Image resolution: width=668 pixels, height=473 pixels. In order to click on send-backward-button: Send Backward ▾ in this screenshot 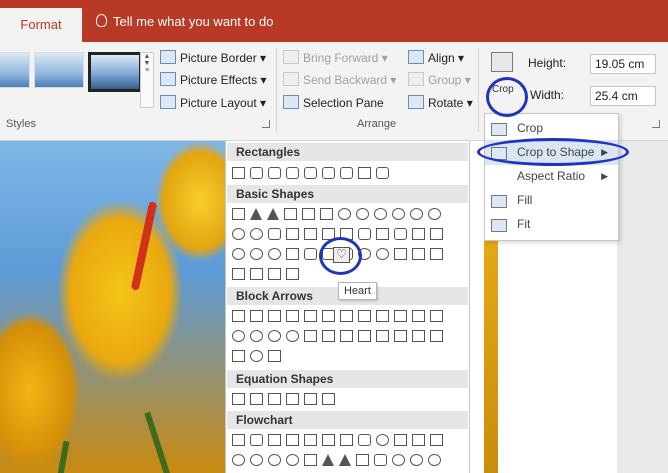, I will do `click(339, 79)`.